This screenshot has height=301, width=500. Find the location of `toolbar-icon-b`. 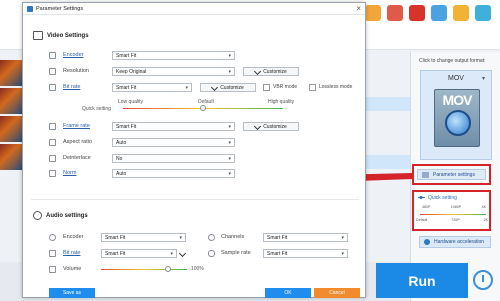

toolbar-icon-b is located at coordinates (395, 13).